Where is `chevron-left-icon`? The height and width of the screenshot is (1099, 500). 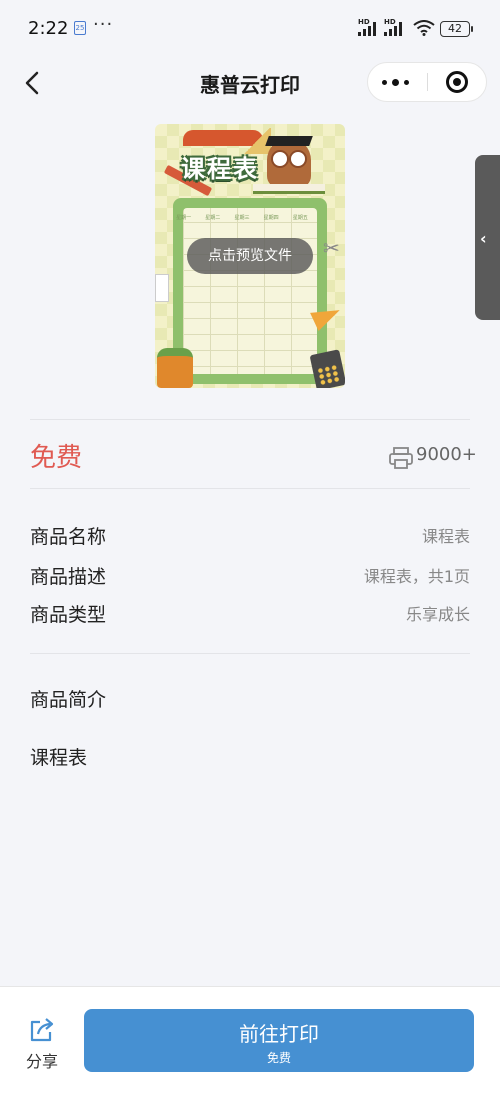 chevron-left-icon is located at coordinates (32, 83).